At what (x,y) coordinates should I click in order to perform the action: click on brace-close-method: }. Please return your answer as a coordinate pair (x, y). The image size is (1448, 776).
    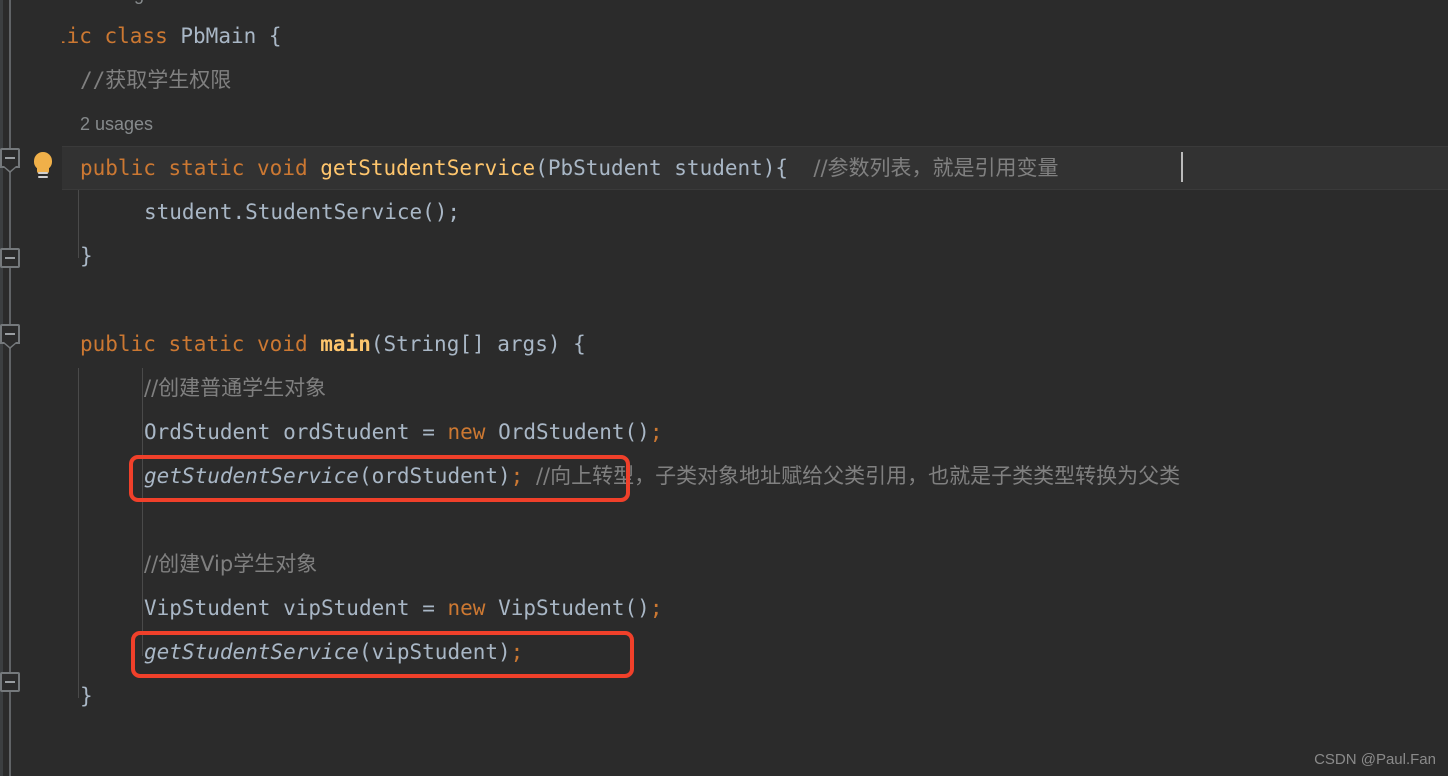
    Looking at the image, I should click on (86, 256).